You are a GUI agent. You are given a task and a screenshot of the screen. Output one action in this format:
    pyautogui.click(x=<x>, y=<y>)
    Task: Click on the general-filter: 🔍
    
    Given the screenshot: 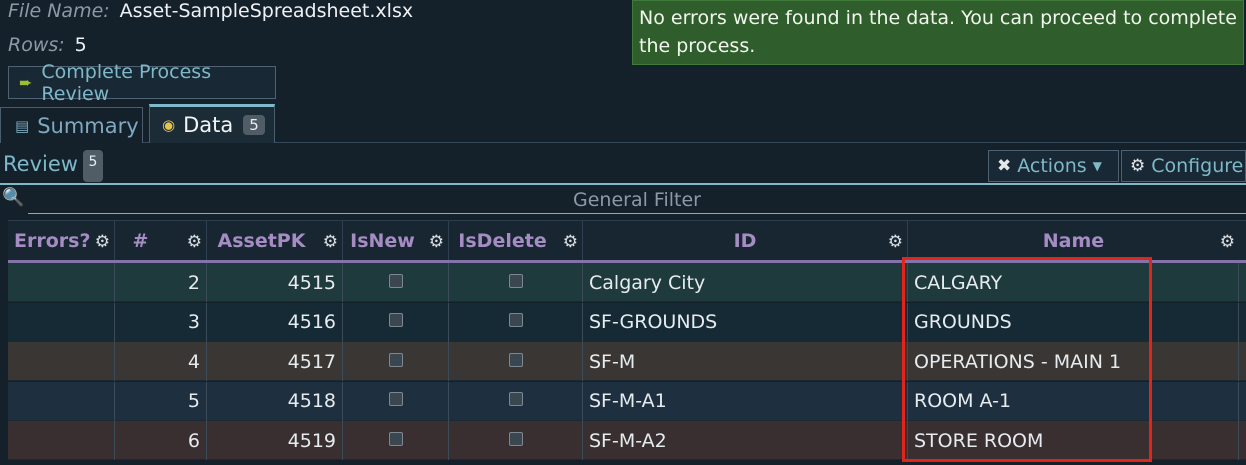 What is the action you would take?
    pyautogui.click(x=623, y=200)
    